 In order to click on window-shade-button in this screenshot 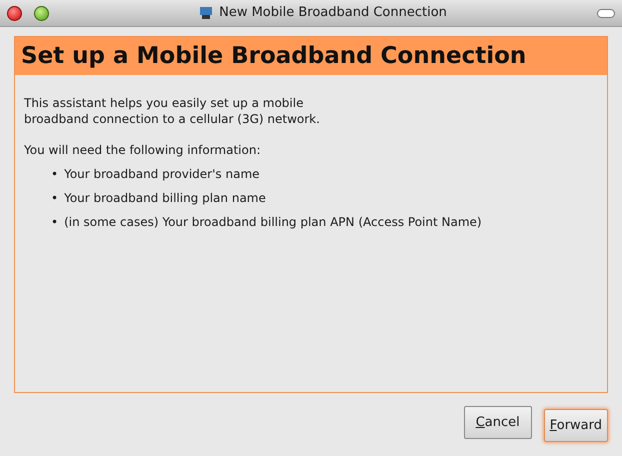, I will do `click(606, 13)`.